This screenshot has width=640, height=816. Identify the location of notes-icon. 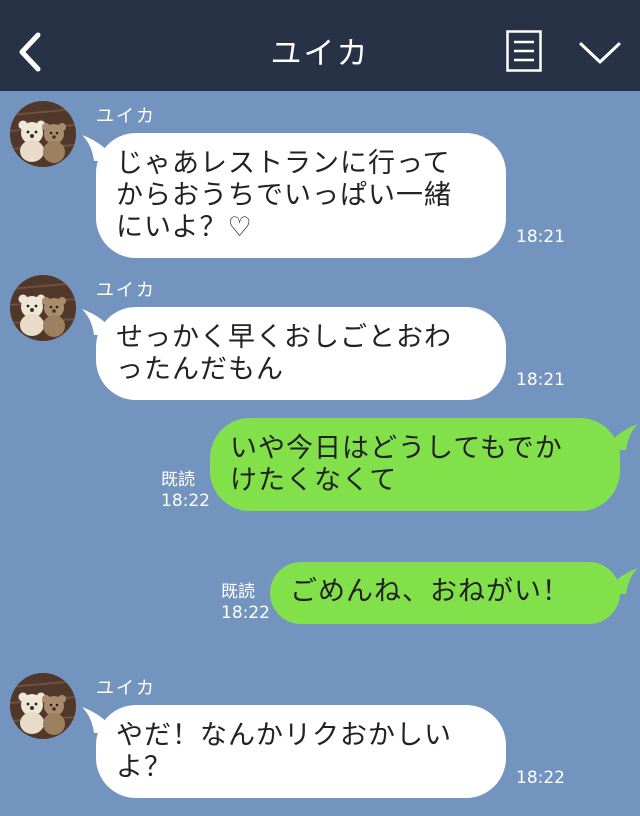
(524, 51).